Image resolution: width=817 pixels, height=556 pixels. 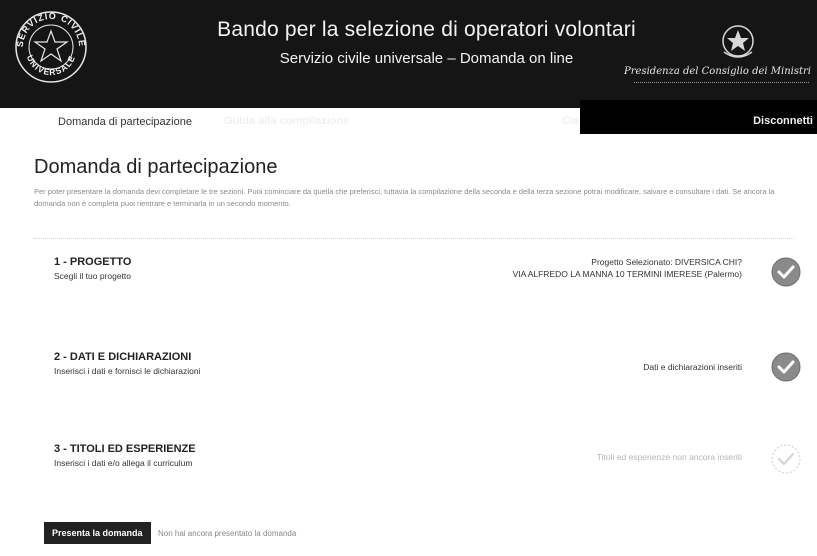 I want to click on submit-application-button: Presenta la domanda, so click(x=97, y=533).